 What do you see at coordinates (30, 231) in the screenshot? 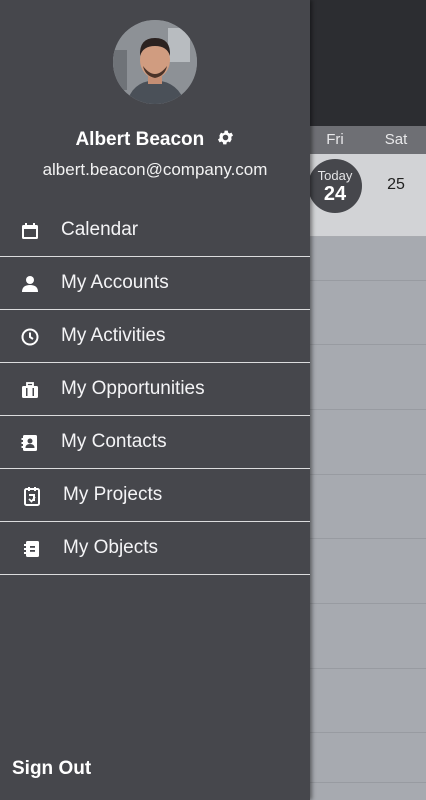
I see `calendar-icon` at bounding box center [30, 231].